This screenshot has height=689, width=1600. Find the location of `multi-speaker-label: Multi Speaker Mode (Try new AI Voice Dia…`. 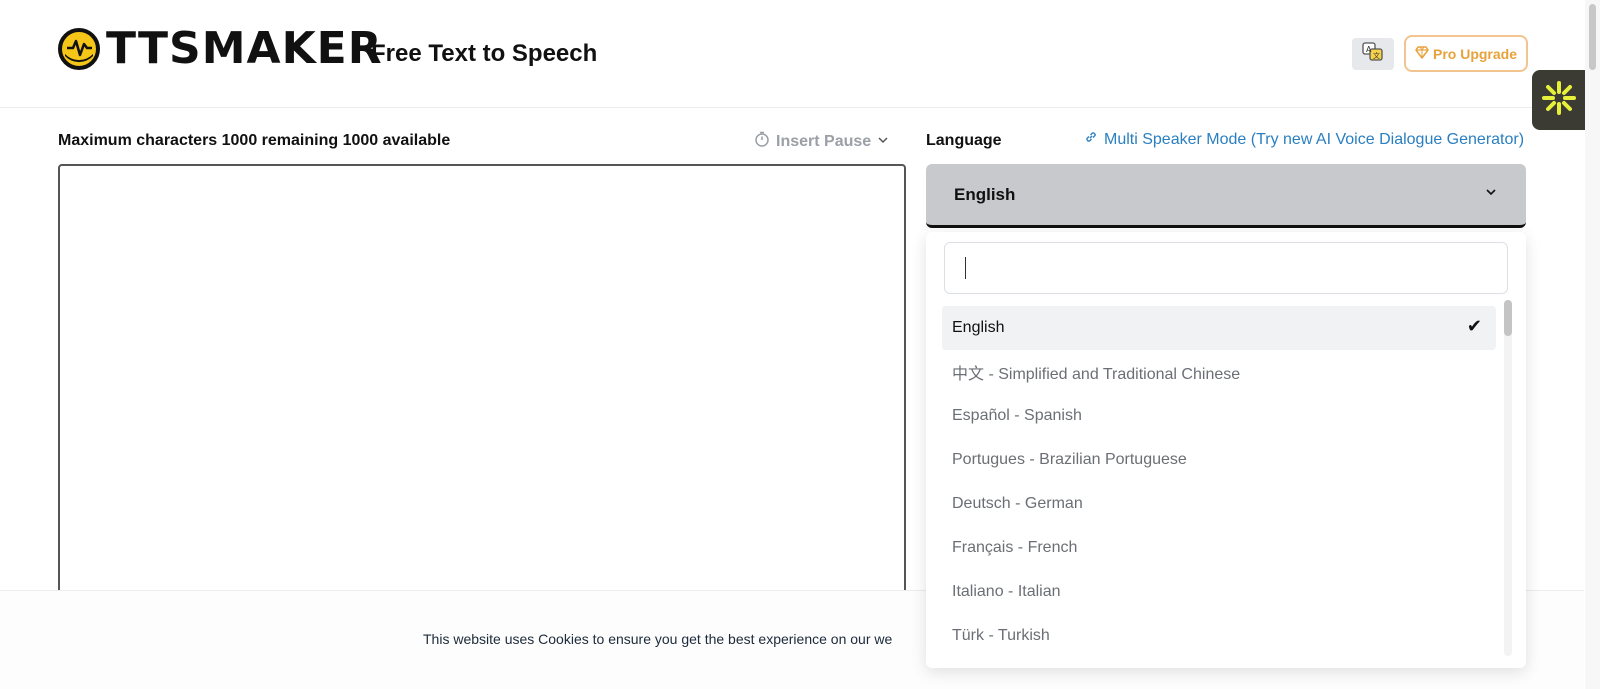

multi-speaker-label: Multi Speaker Mode (Try new AI Voice Dia… is located at coordinates (1314, 139).